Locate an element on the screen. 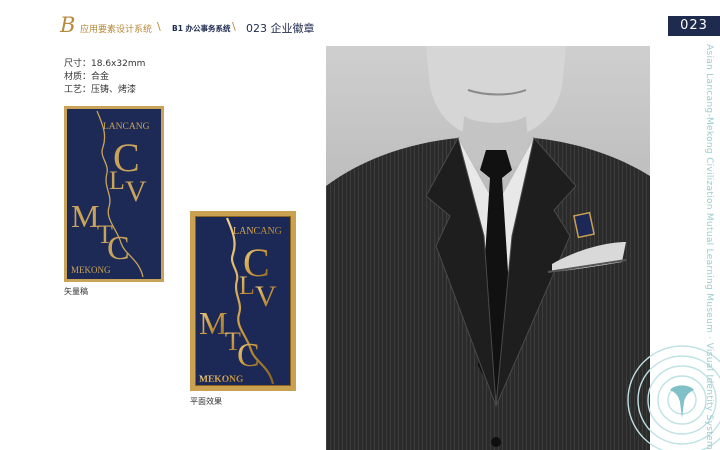 The image size is (720, 450). spec-list: 尺寸：18.6x32mm 材质：合金 工艺：压铸、烤漆 is located at coordinates (104, 77).